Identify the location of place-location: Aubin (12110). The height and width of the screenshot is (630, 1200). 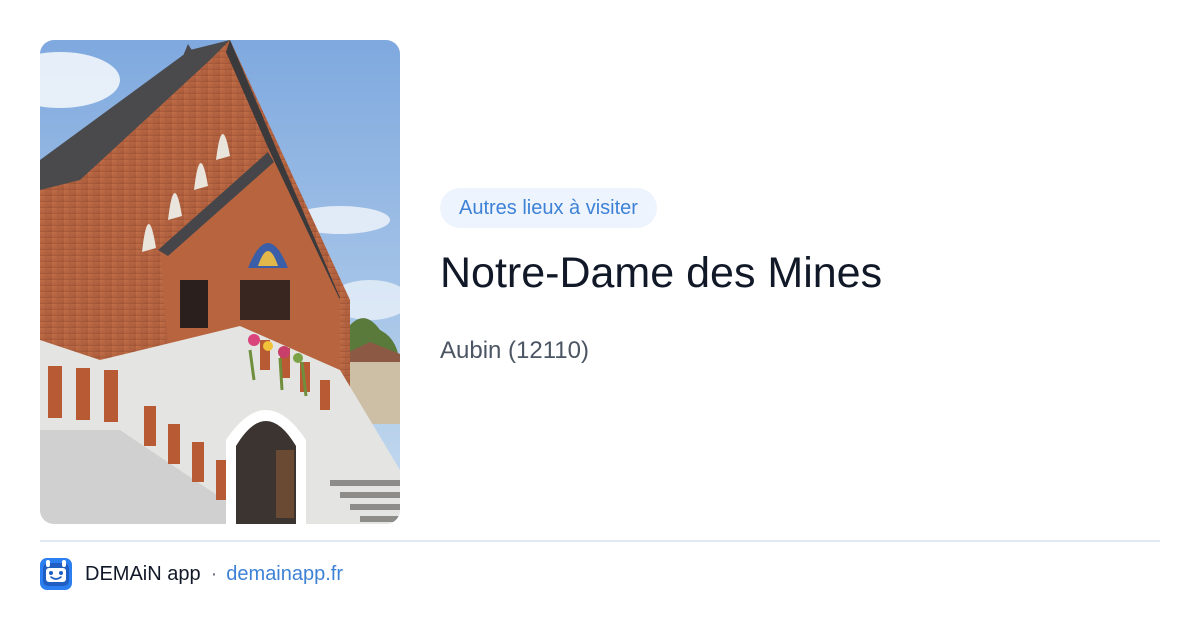
(514, 350).